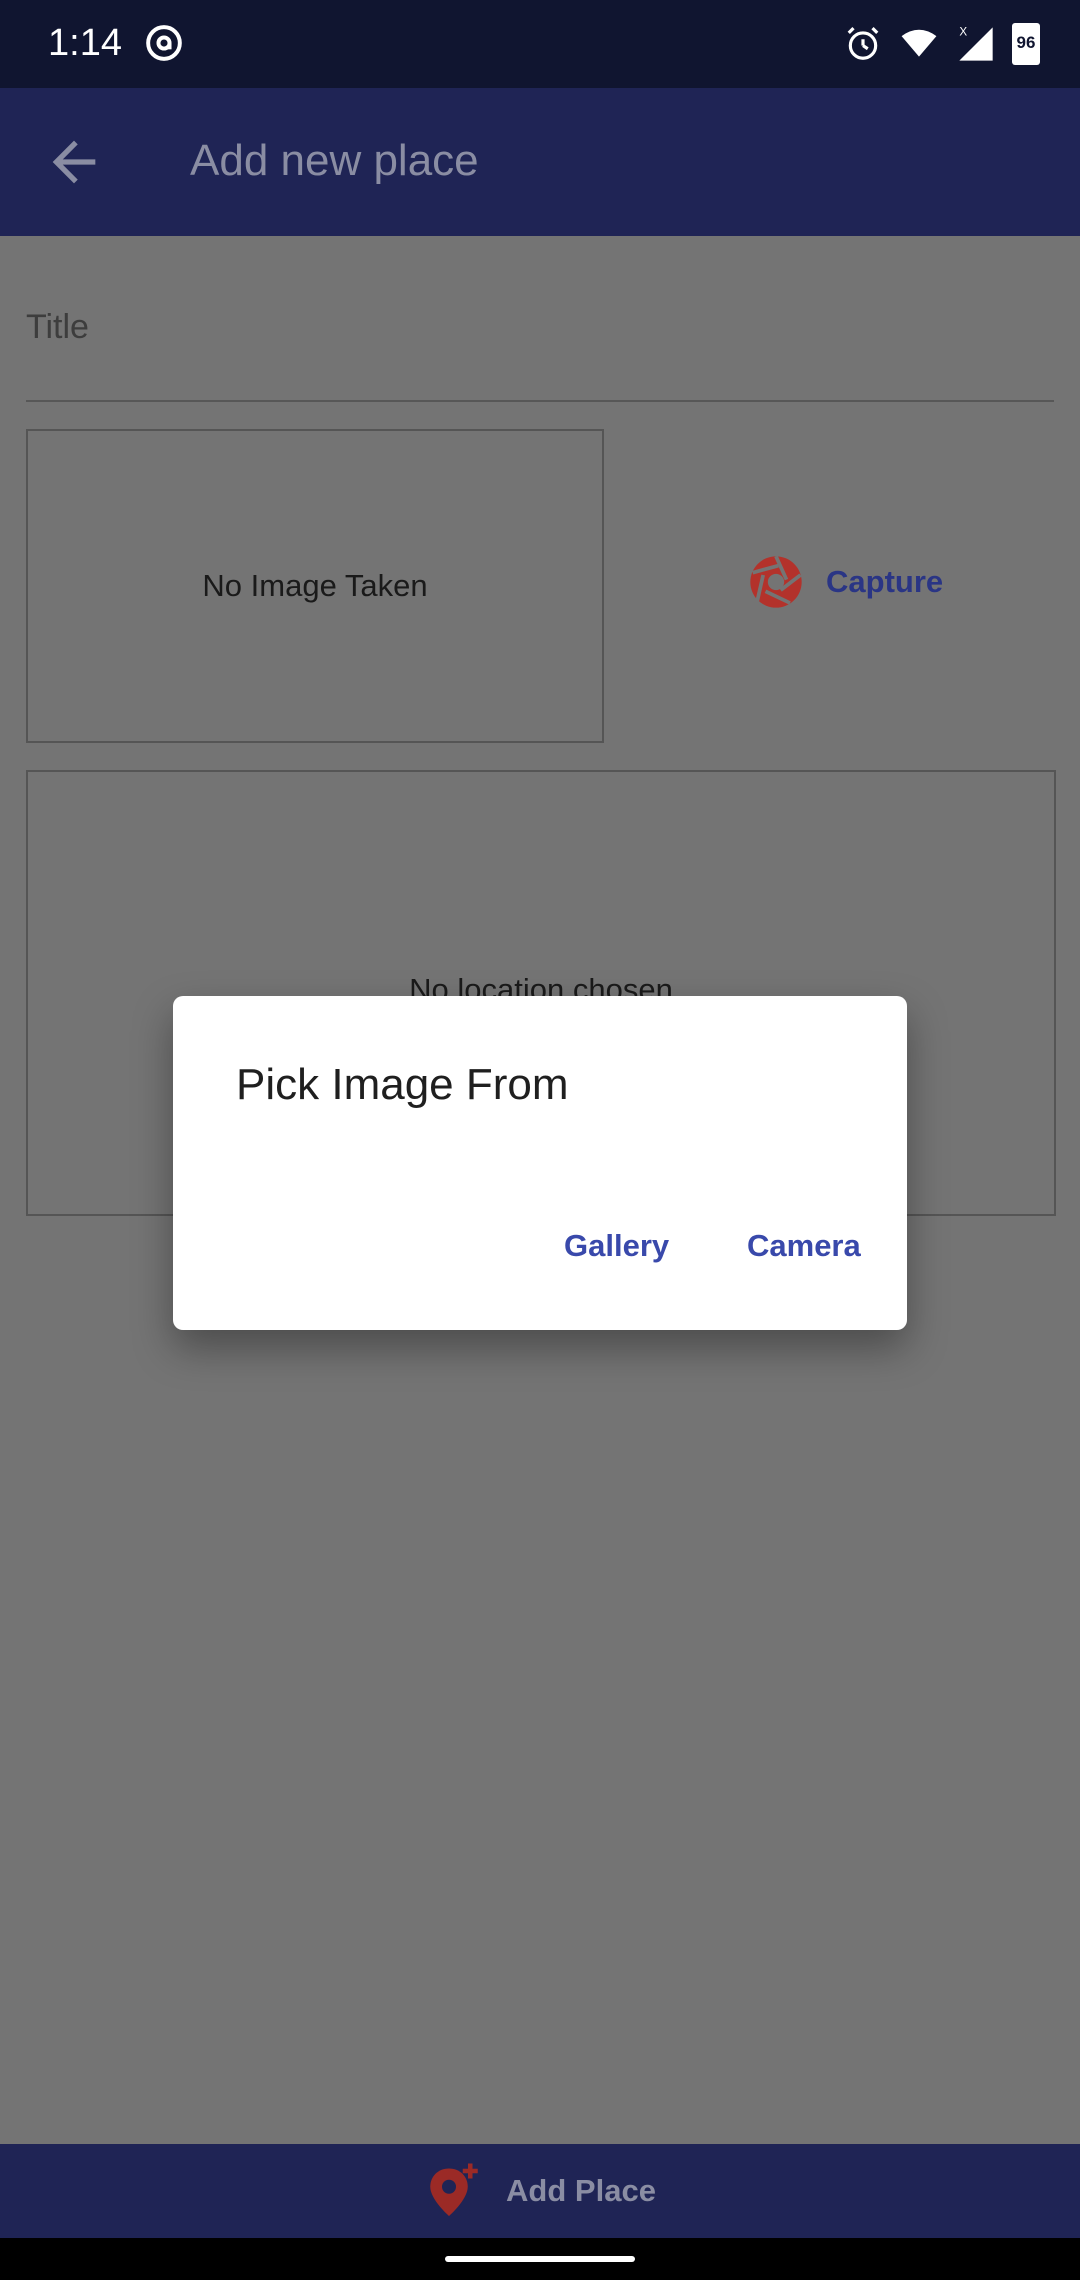 The image size is (1080, 2280). What do you see at coordinates (334, 160) in the screenshot?
I see `page-title: Add new place` at bounding box center [334, 160].